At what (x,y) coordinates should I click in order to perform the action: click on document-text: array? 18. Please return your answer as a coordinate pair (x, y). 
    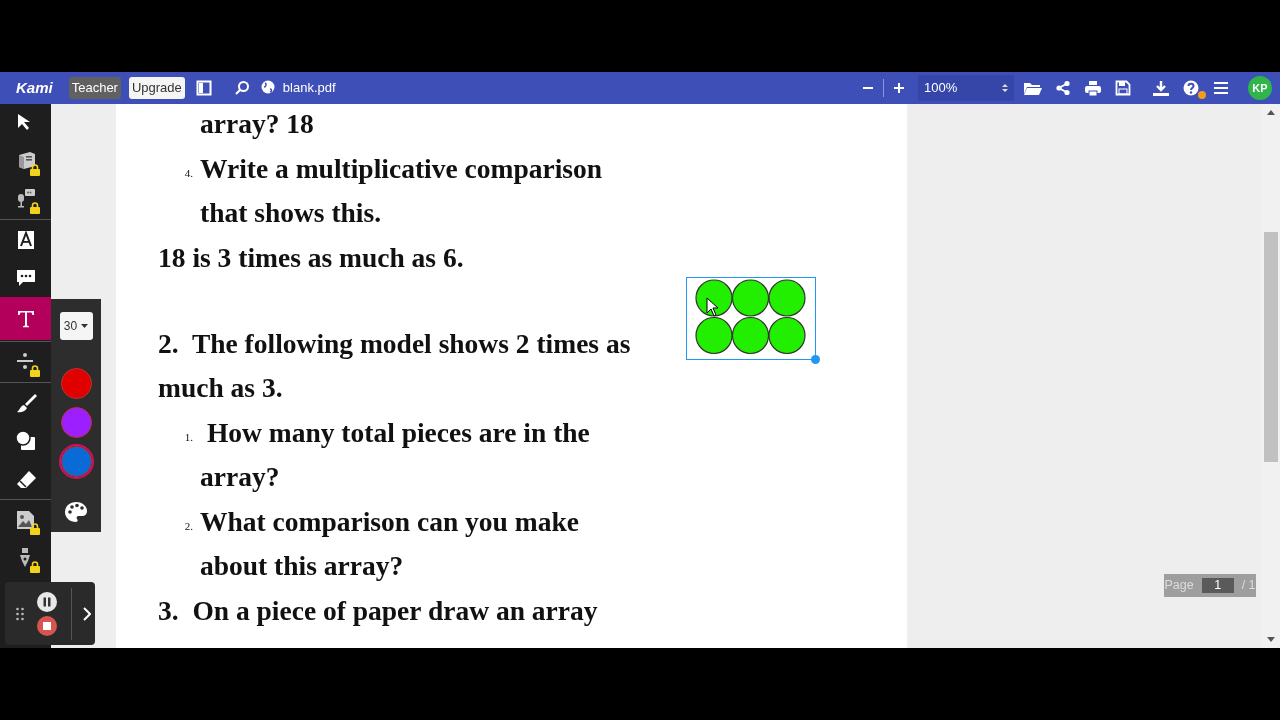
    Looking at the image, I should click on (257, 124).